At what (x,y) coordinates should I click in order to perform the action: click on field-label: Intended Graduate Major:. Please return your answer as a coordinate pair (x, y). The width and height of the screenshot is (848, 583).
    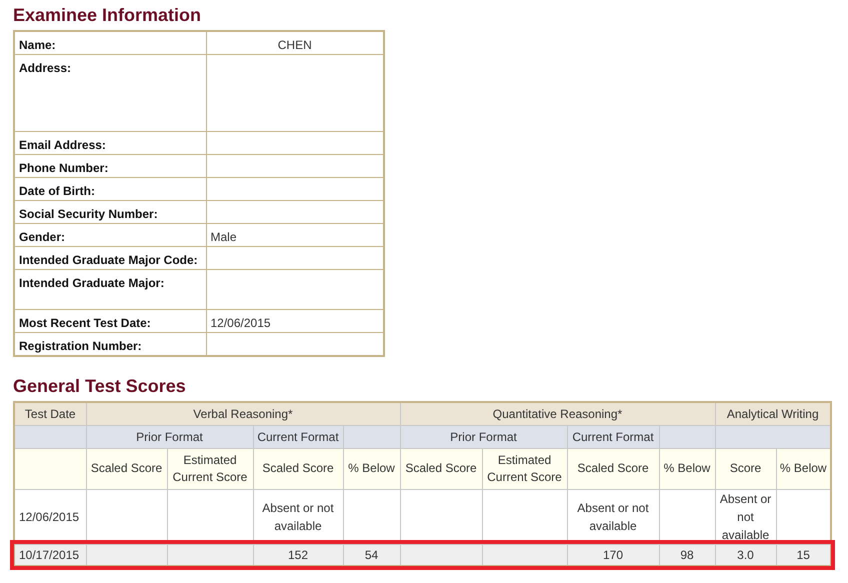
    Looking at the image, I should click on (91, 283).